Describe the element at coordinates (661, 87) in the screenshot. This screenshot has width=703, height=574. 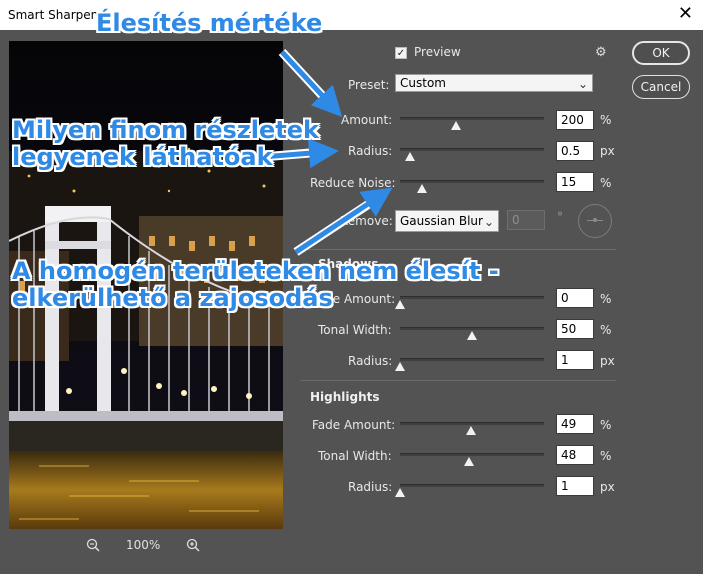
I see `cancel-button: Cancel` at that location.